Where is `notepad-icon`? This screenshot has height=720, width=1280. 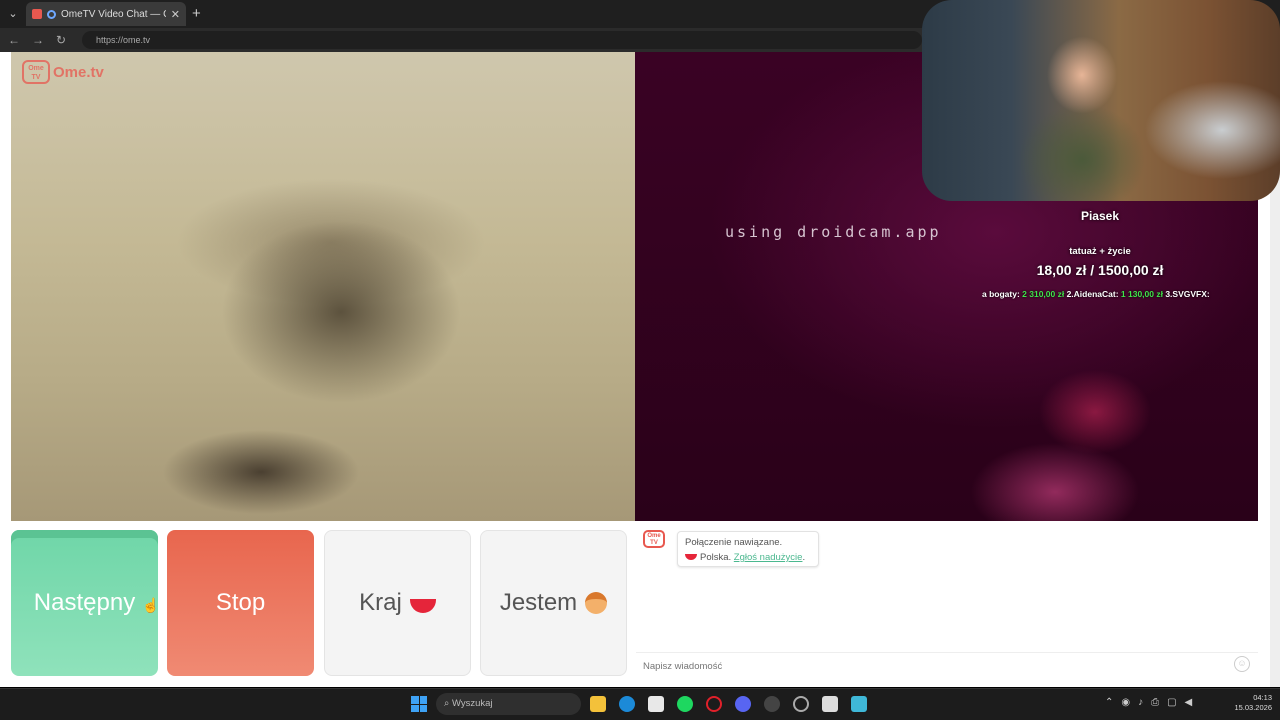
notepad-icon is located at coordinates (859, 704).